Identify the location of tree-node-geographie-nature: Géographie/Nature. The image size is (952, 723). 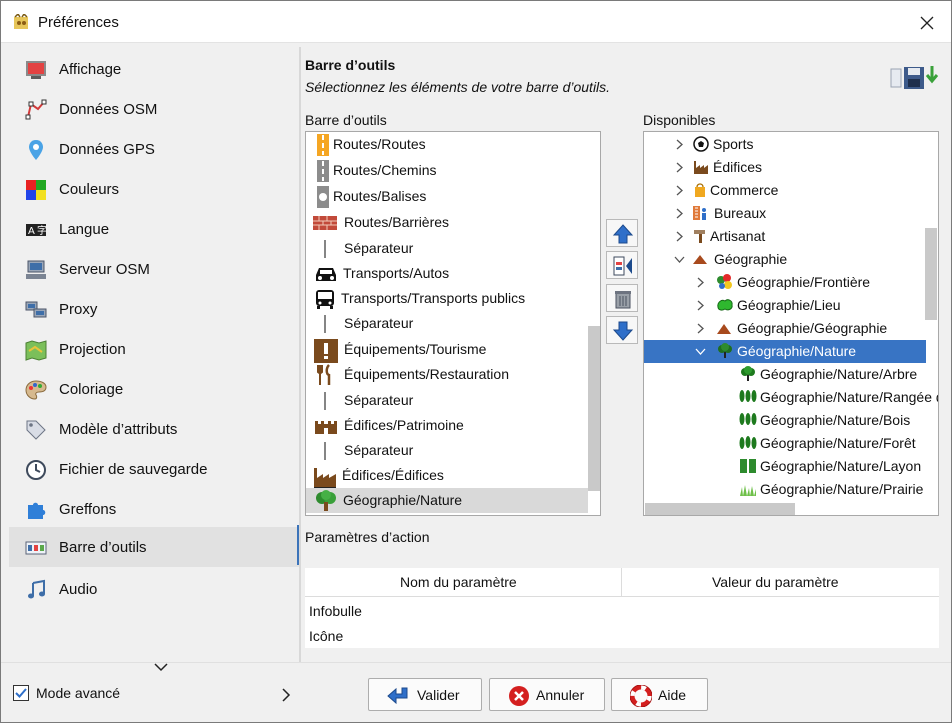
(785, 351).